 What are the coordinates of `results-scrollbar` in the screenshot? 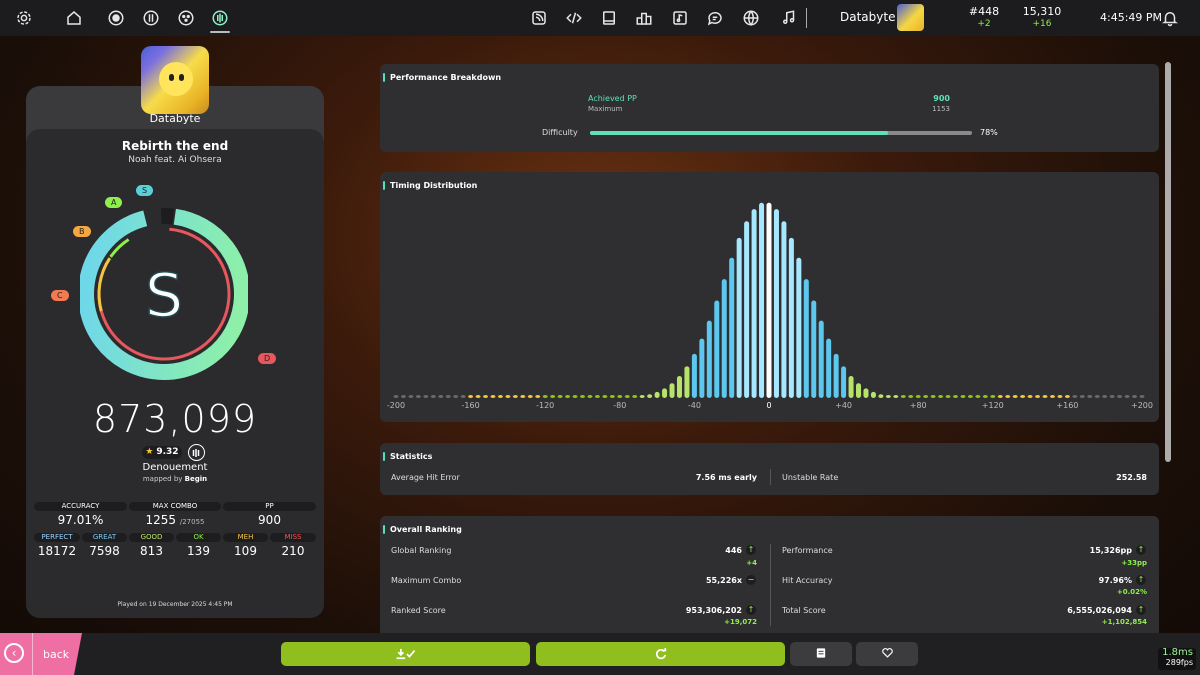 It's located at (1168, 262).